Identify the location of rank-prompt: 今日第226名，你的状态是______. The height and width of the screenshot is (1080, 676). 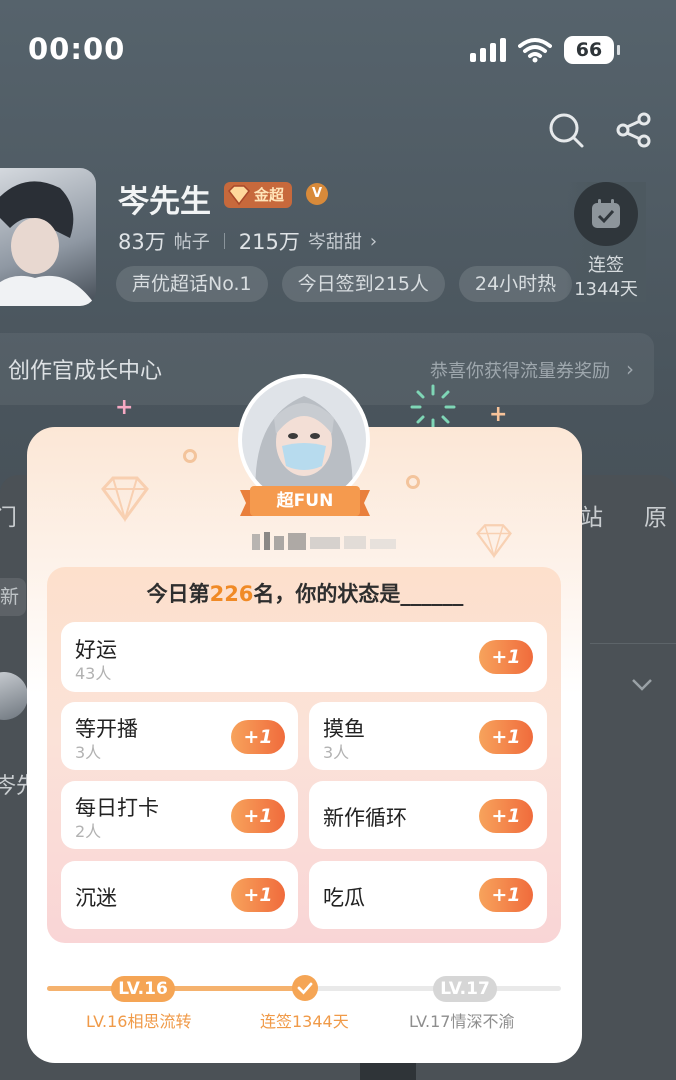
(305, 593).